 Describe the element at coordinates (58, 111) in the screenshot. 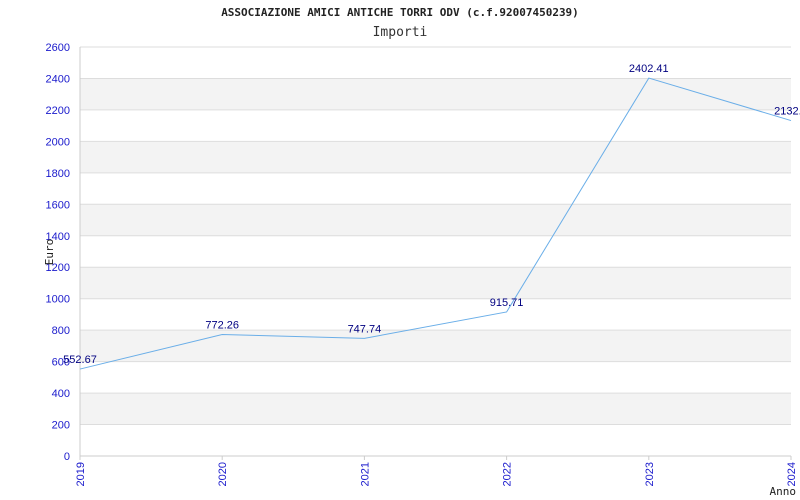

I see `y-tick-label: 2200` at that location.